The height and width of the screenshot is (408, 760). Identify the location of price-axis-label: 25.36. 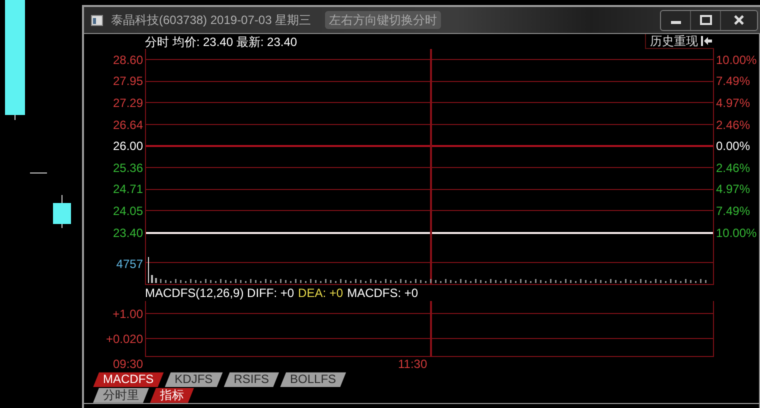
(128, 167).